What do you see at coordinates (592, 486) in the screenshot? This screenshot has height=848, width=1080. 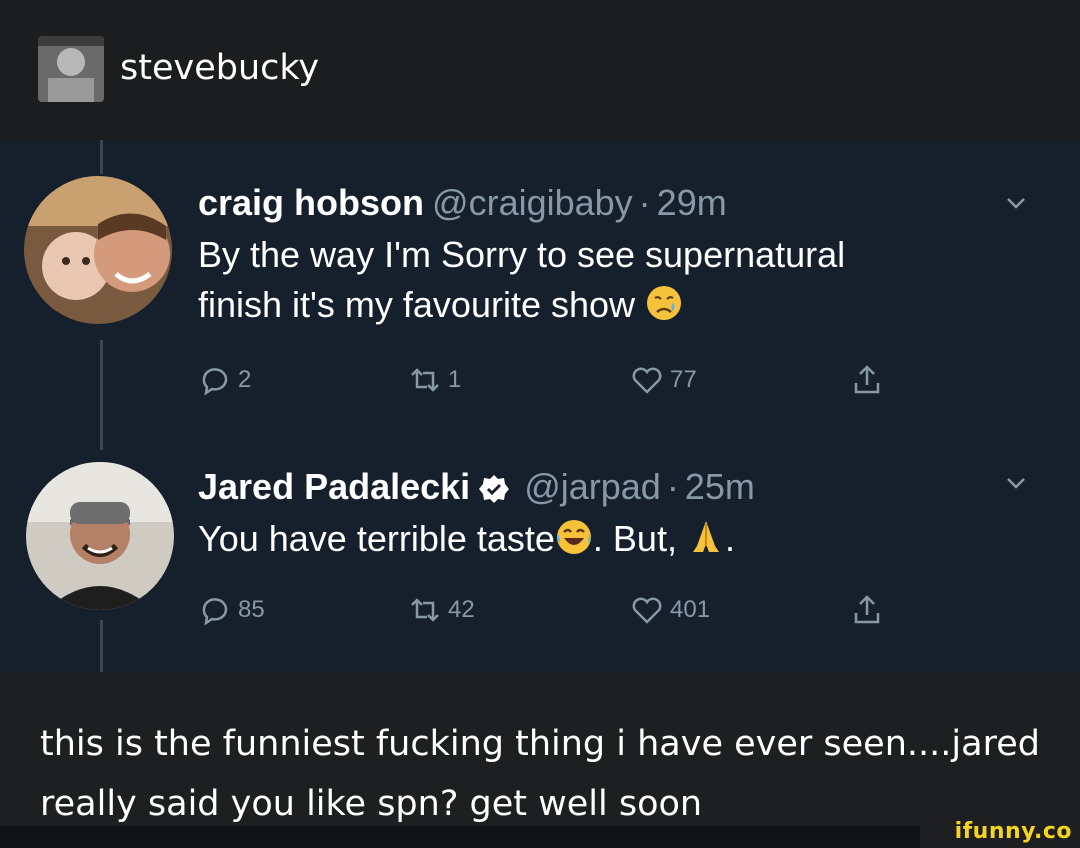 I see `tweet-handle: @jarpad` at bounding box center [592, 486].